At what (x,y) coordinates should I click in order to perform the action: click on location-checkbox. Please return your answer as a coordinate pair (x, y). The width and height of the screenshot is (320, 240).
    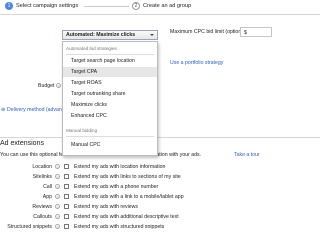
    Looking at the image, I should click on (66, 166).